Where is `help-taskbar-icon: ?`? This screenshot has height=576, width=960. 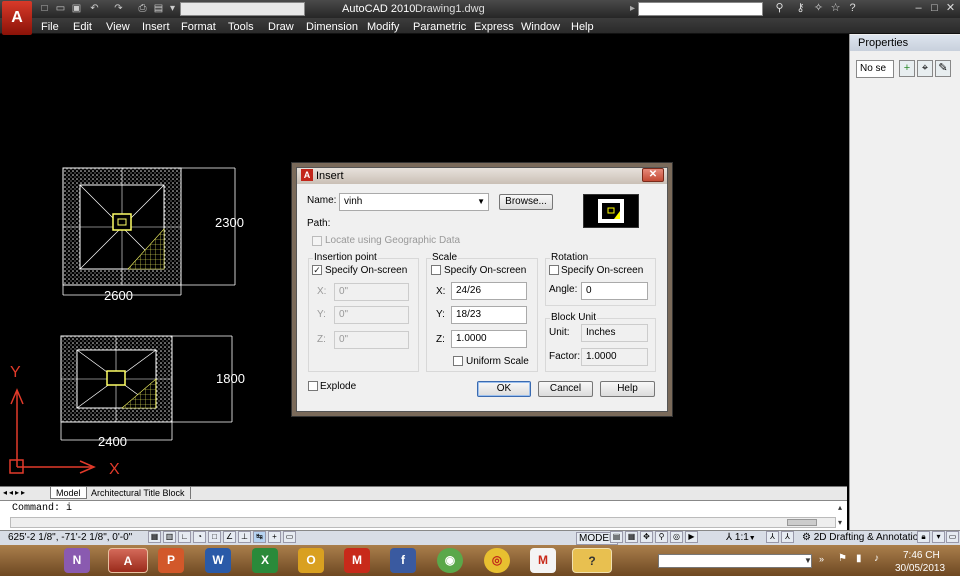 help-taskbar-icon: ? is located at coordinates (592, 560).